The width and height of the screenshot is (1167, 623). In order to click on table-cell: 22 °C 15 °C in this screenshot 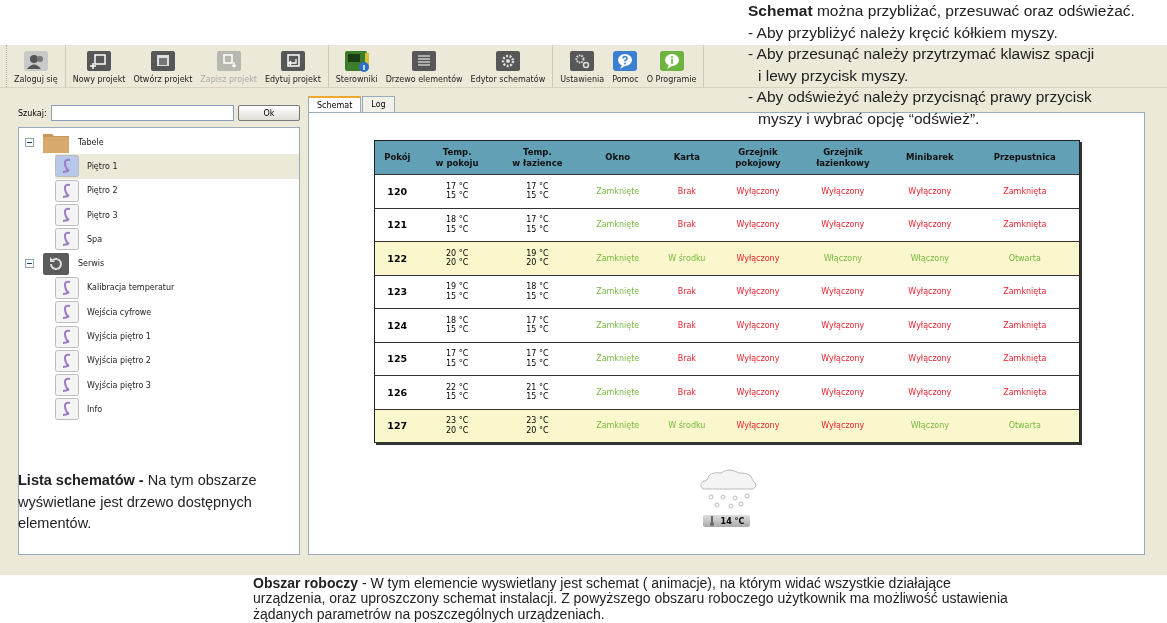, I will do `click(457, 392)`.